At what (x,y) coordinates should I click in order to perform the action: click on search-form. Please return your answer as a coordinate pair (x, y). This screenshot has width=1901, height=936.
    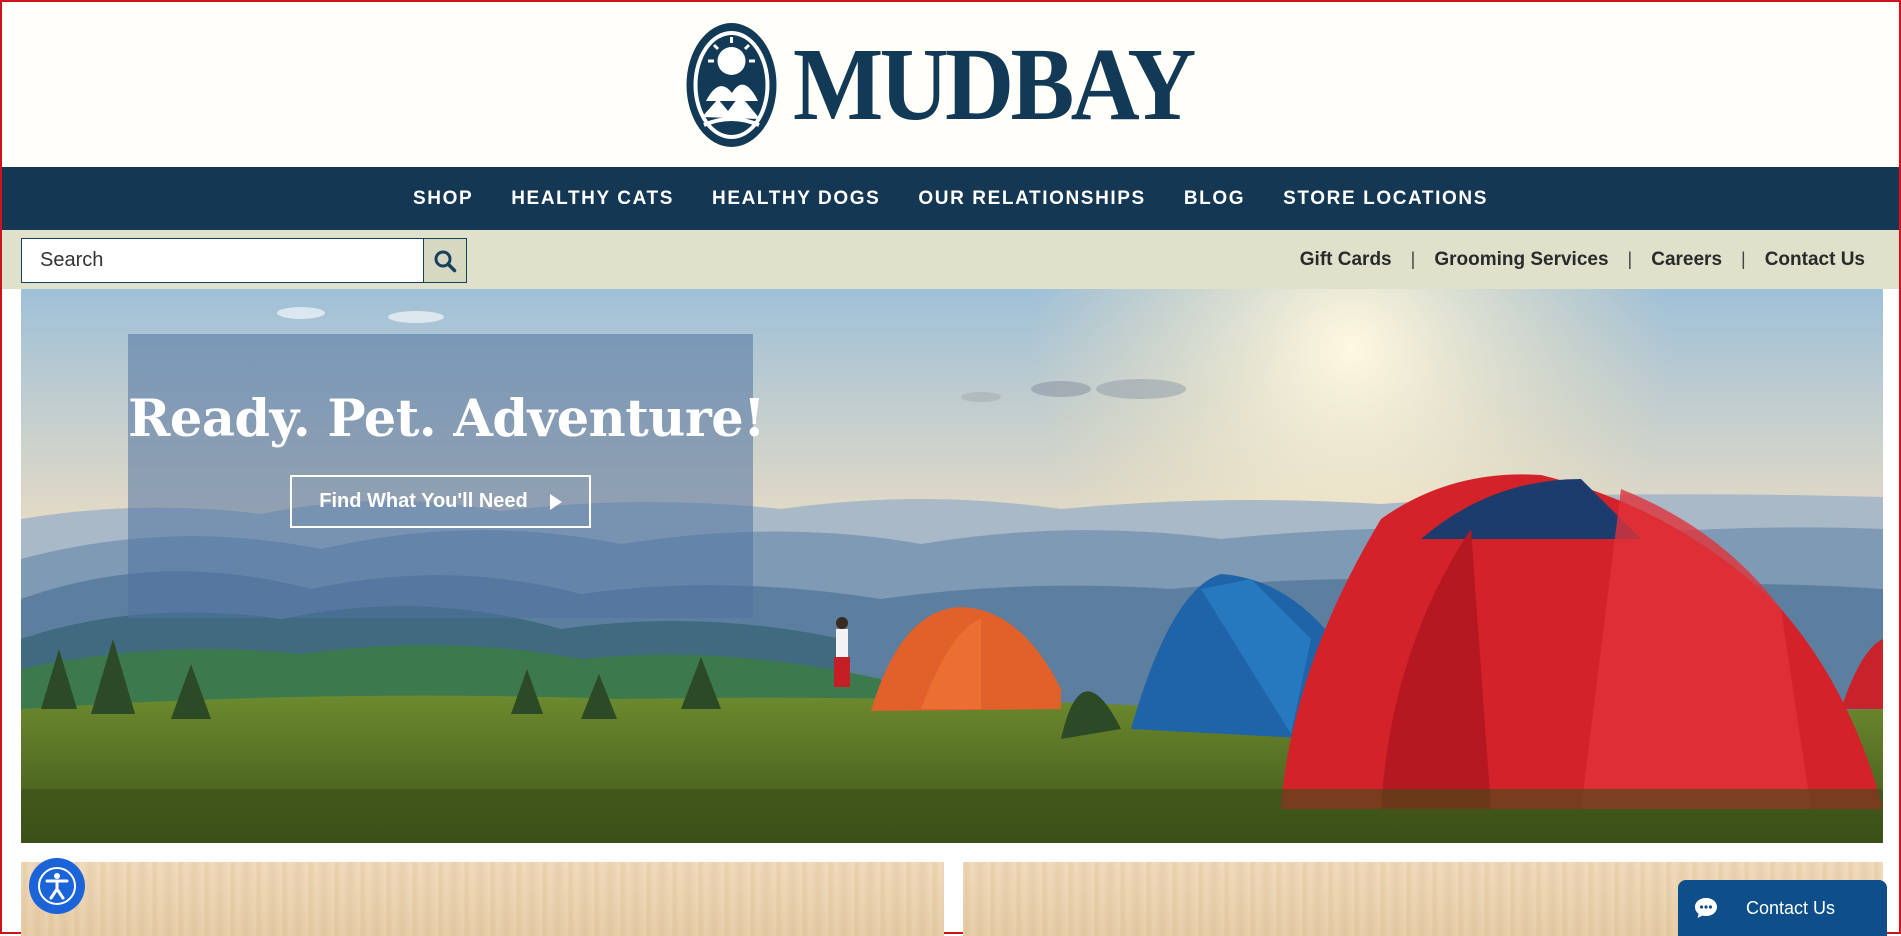
    Looking at the image, I should click on (244, 260).